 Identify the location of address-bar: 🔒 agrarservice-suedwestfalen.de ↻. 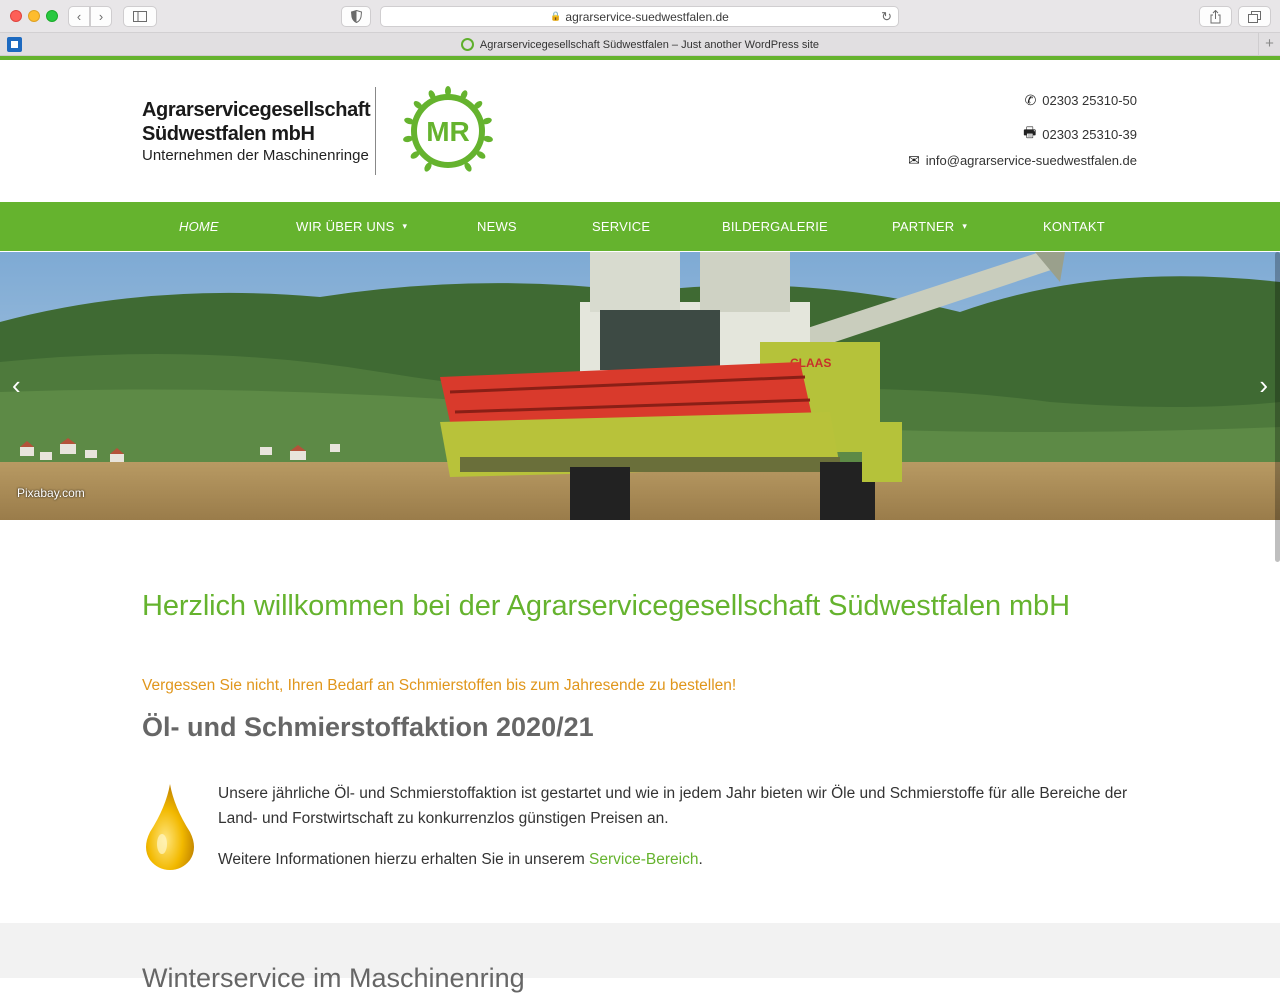
(639, 16).